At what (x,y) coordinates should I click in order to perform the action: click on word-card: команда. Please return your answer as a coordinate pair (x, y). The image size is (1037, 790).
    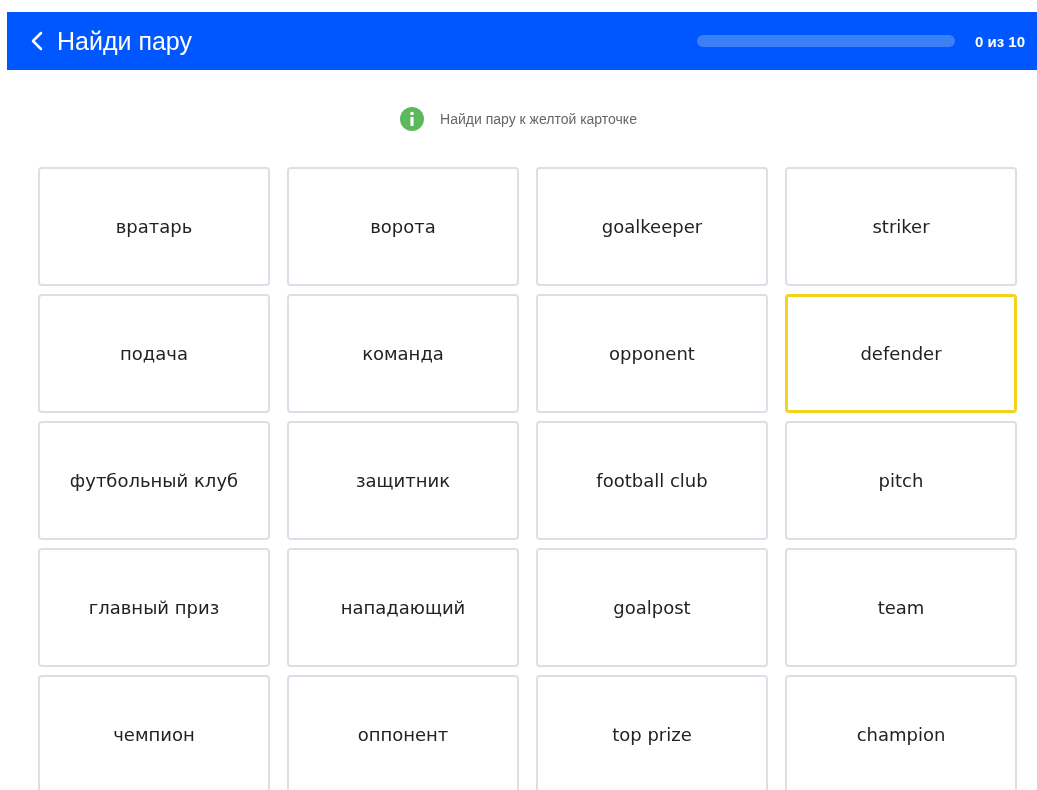
    Looking at the image, I should click on (403, 353).